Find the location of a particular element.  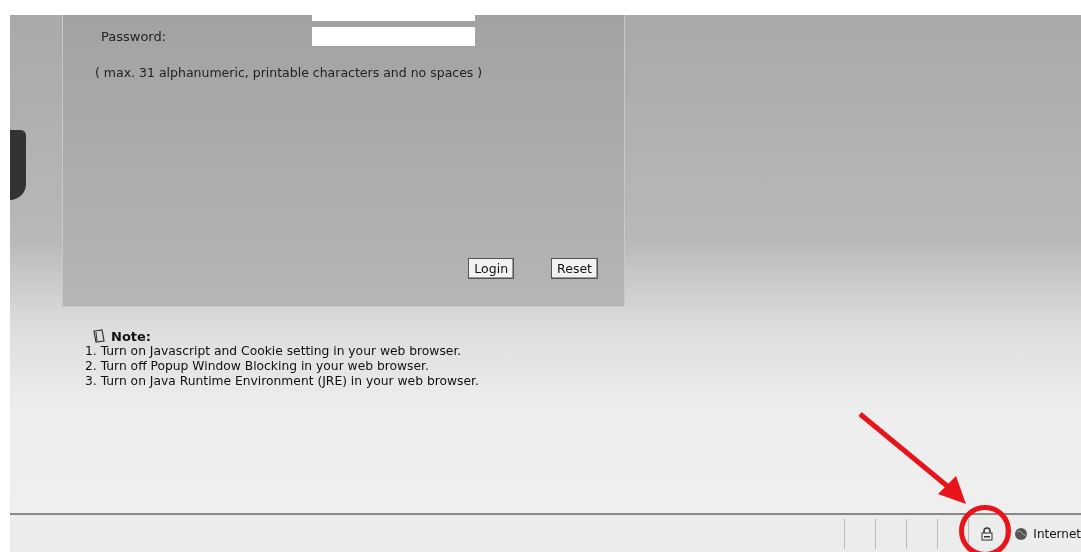

note-item: 3. Turn on Java Runtime Environment (JRE) in your web browser. is located at coordinates (282, 381).